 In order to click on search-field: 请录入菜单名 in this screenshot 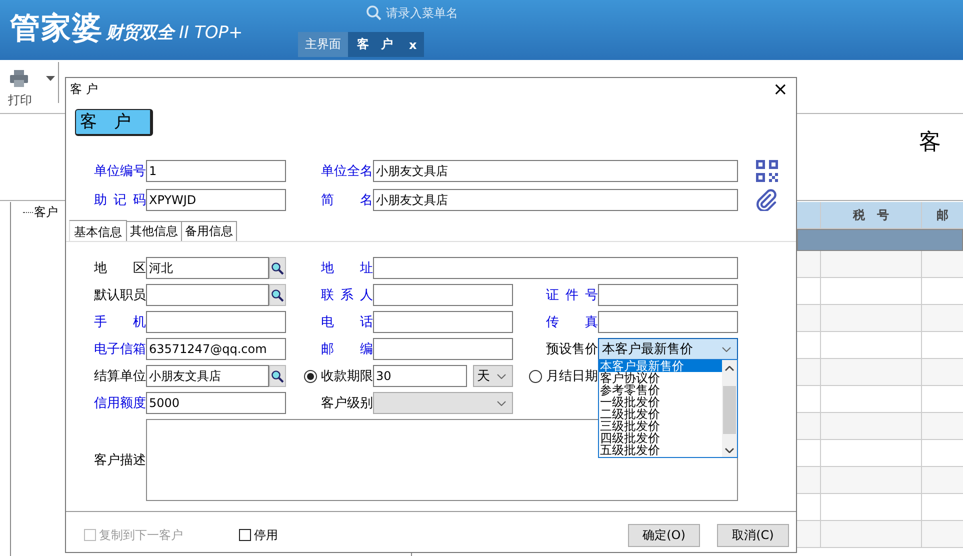, I will do `click(436, 13)`.